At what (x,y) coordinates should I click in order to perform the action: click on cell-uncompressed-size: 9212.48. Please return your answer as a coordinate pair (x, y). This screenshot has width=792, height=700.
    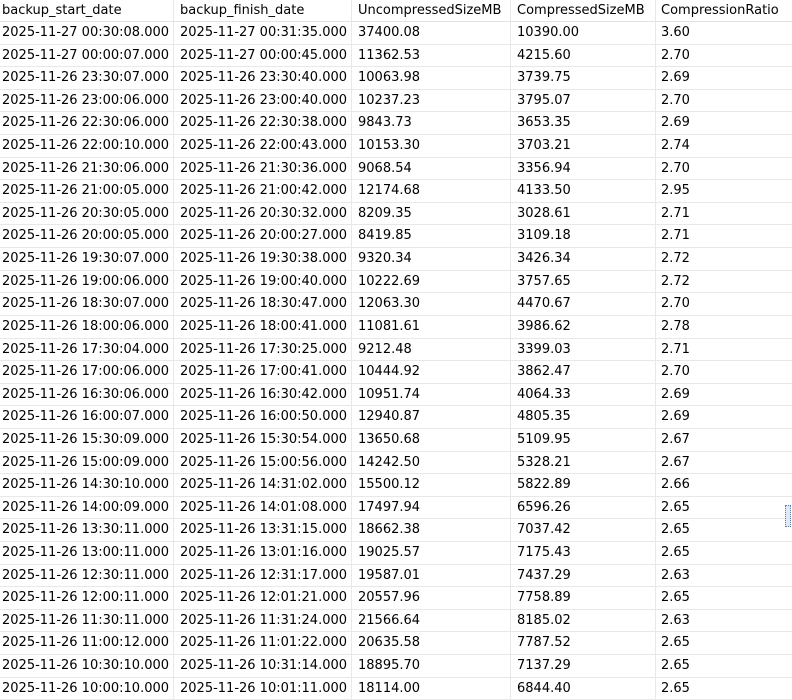
    Looking at the image, I should click on (431, 349).